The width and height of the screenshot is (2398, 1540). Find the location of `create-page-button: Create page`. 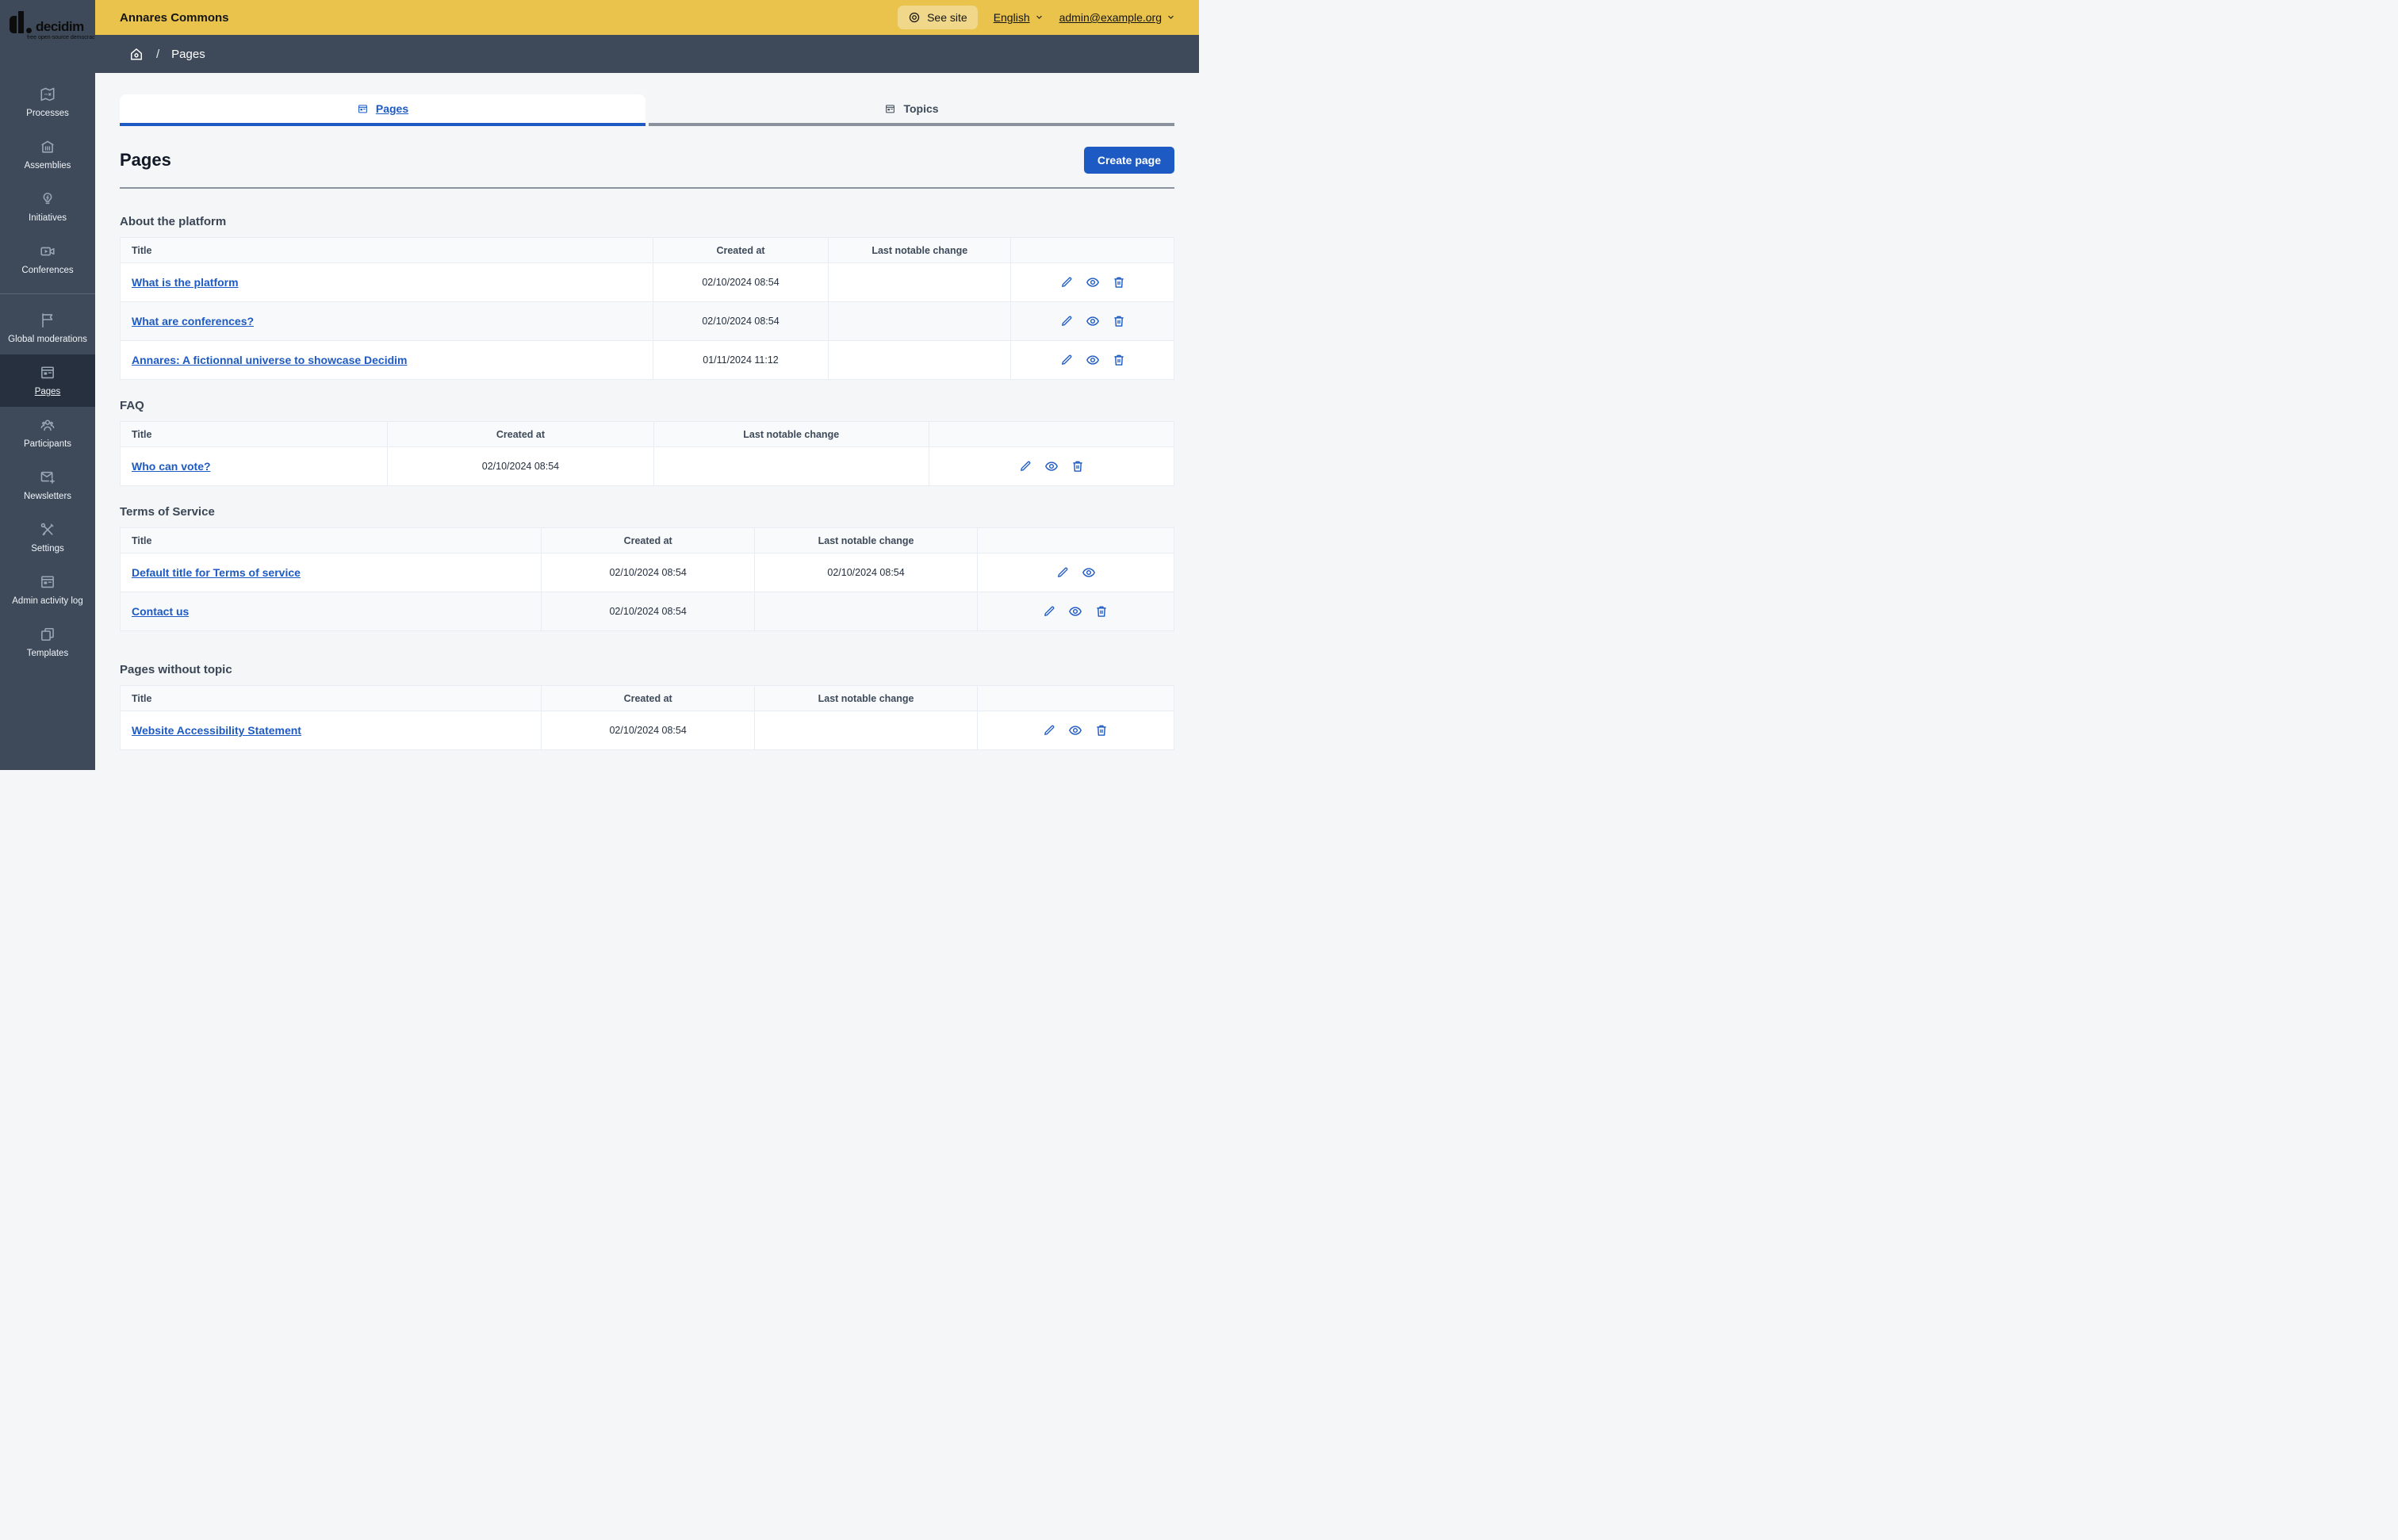

create-page-button: Create page is located at coordinates (1129, 160).